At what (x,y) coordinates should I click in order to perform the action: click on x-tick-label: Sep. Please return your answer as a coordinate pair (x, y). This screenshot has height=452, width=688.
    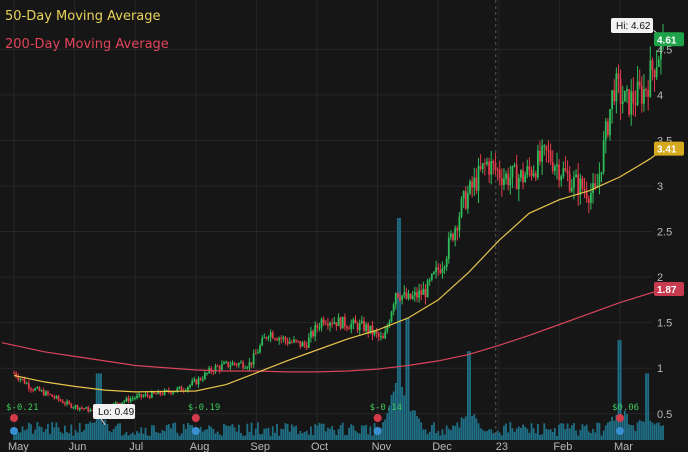
    Looking at the image, I should click on (260, 446).